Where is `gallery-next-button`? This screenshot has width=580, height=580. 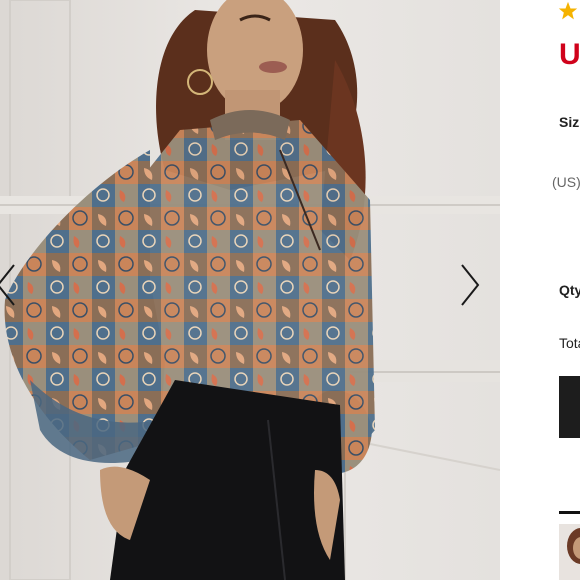
gallery-next-button is located at coordinates (470, 285).